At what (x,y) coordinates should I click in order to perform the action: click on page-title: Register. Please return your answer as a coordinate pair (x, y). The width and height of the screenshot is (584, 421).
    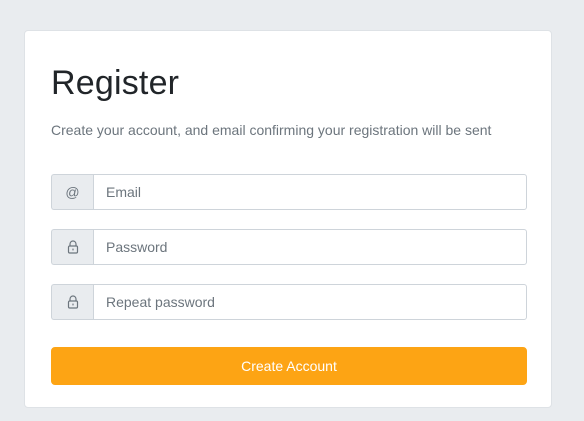
    Looking at the image, I should click on (115, 83).